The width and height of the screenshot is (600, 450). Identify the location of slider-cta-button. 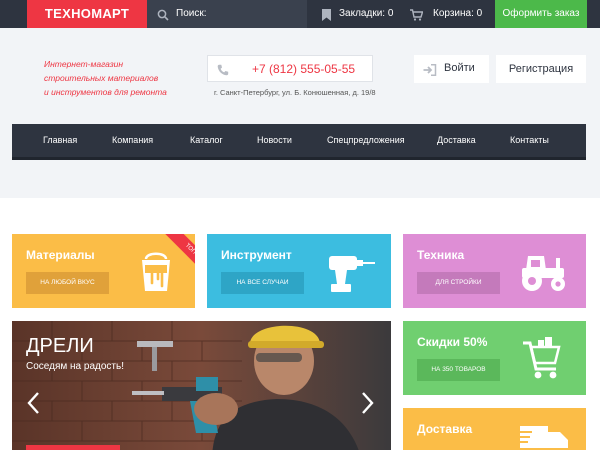
(73, 447).